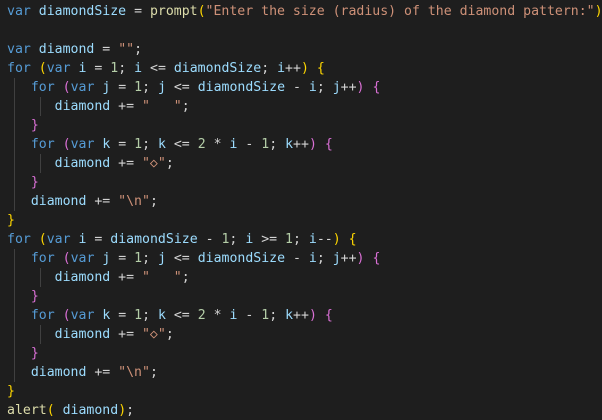 The image size is (602, 420). Describe the element at coordinates (70, 410) in the screenshot. I see `code-line: alert( diamond);` at that location.